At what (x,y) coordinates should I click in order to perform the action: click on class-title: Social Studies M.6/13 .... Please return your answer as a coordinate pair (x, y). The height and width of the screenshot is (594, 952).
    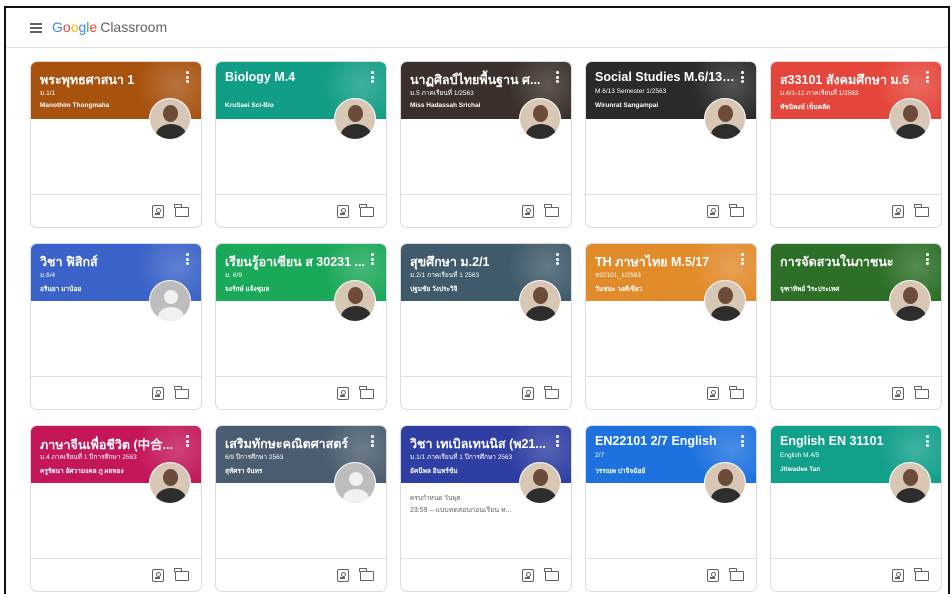
    Looking at the image, I should click on (665, 77).